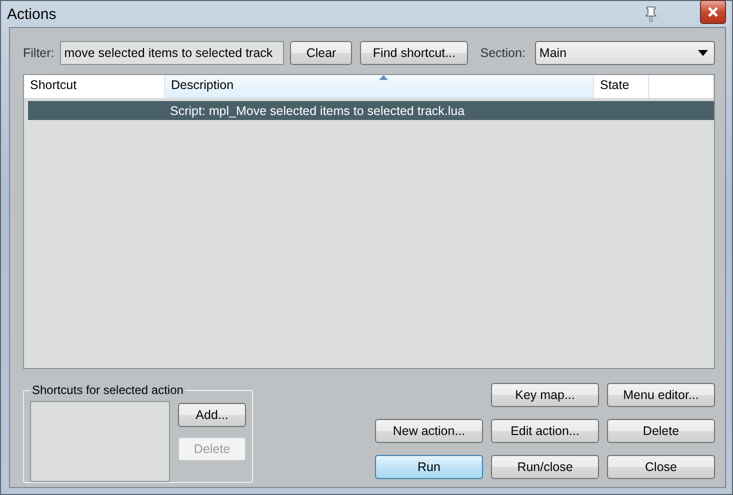 The width and height of the screenshot is (733, 495). I want to click on window-title: Actions, so click(32, 14).